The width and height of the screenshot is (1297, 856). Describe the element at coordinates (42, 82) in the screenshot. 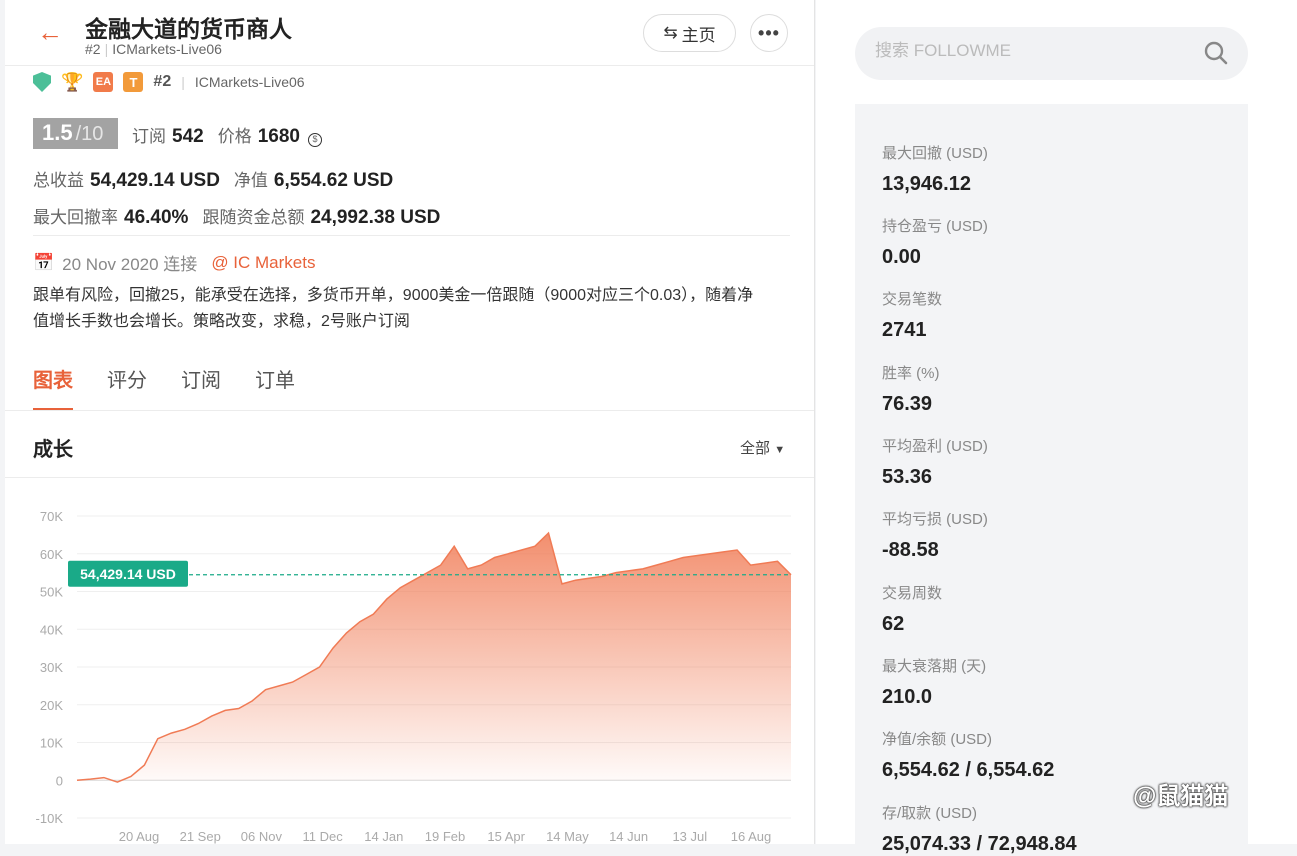

I see `shield-icon` at that location.